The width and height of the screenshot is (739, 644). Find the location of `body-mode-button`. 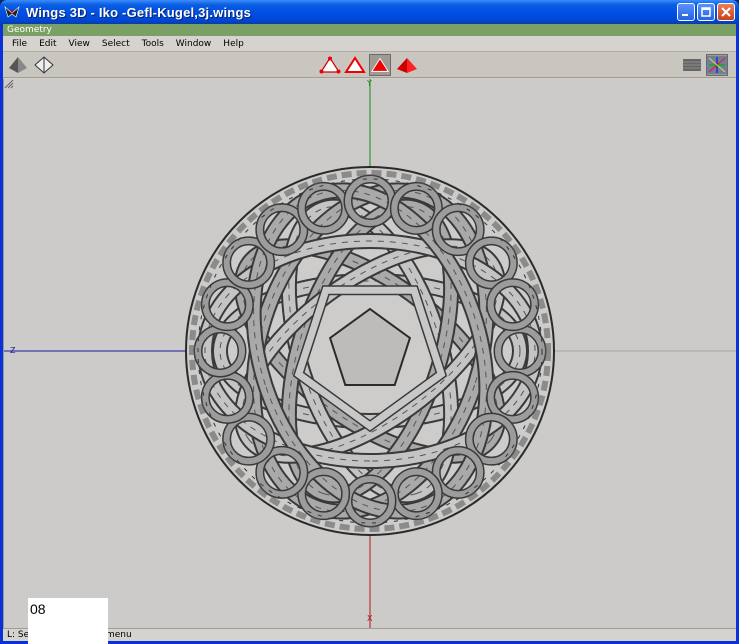

body-mode-button is located at coordinates (407, 65).